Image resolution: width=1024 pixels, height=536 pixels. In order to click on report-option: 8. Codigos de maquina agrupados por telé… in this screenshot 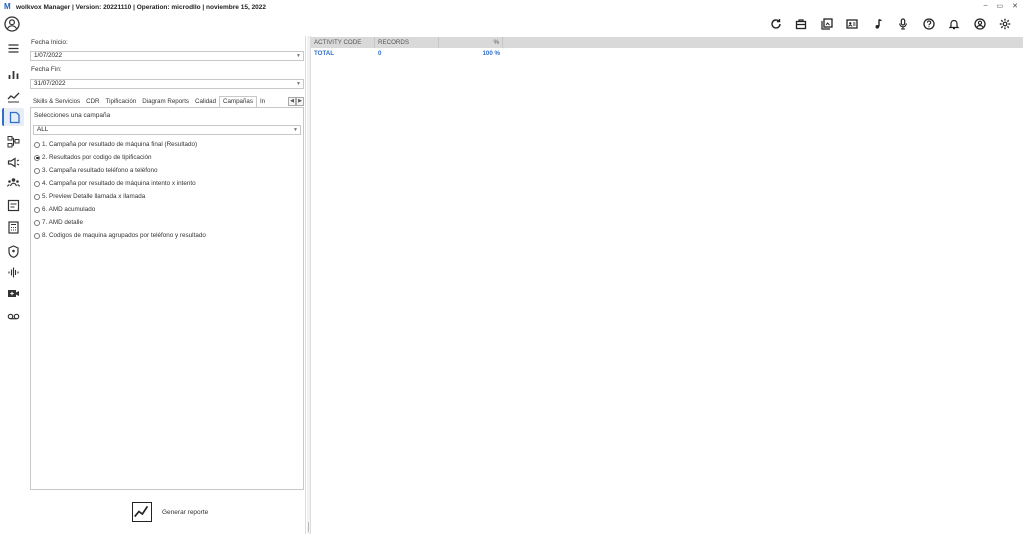, I will do `click(120, 235)`.